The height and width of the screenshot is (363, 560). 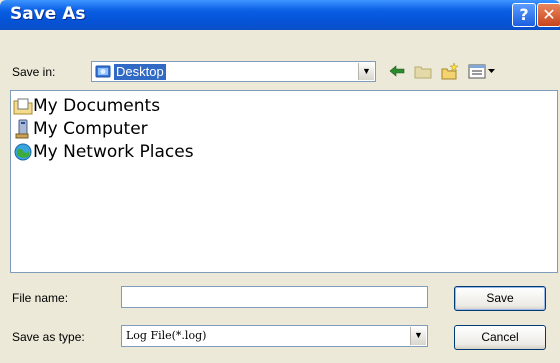 I want to click on network-places-icon, so click(x=23, y=152).